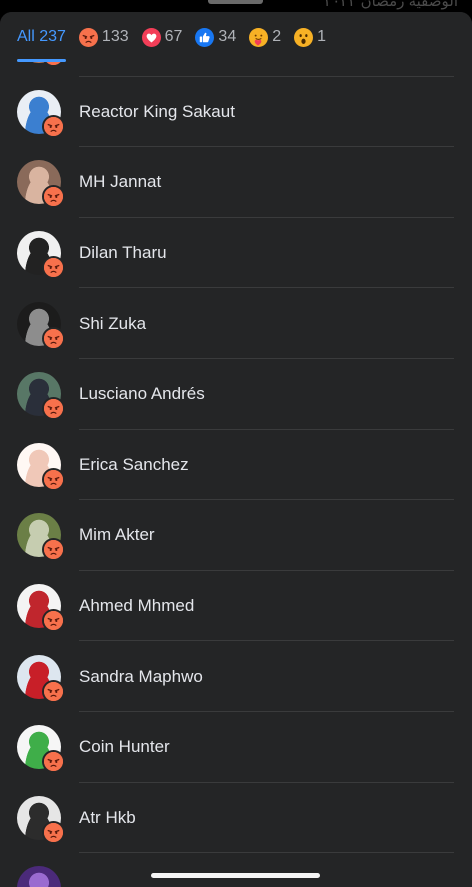 The width and height of the screenshot is (472, 887). What do you see at coordinates (236, 870) in the screenshot?
I see `reactor-row` at bounding box center [236, 870].